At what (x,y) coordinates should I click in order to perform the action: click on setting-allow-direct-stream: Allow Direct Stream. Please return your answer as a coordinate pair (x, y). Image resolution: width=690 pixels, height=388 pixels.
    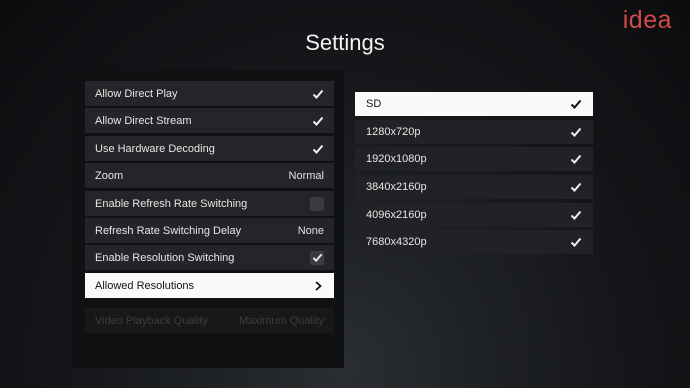
    Looking at the image, I should click on (209, 120).